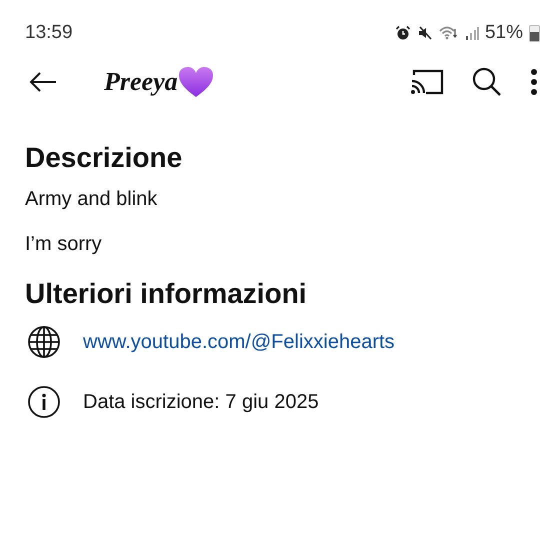 This screenshot has width=560, height=560. What do you see at coordinates (448, 33) in the screenshot?
I see `wifi-icon` at bounding box center [448, 33].